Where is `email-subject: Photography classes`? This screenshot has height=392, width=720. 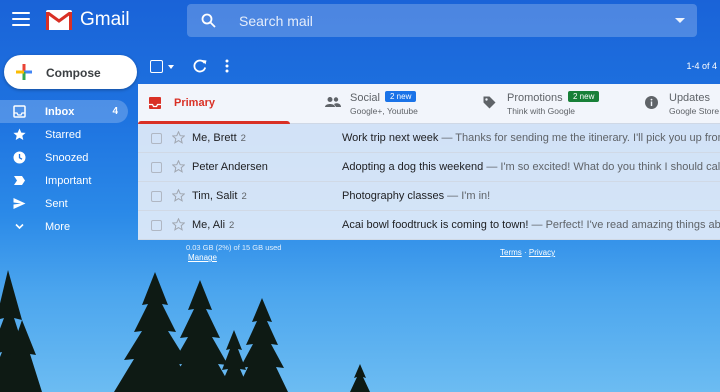 email-subject: Photography classes is located at coordinates (393, 196).